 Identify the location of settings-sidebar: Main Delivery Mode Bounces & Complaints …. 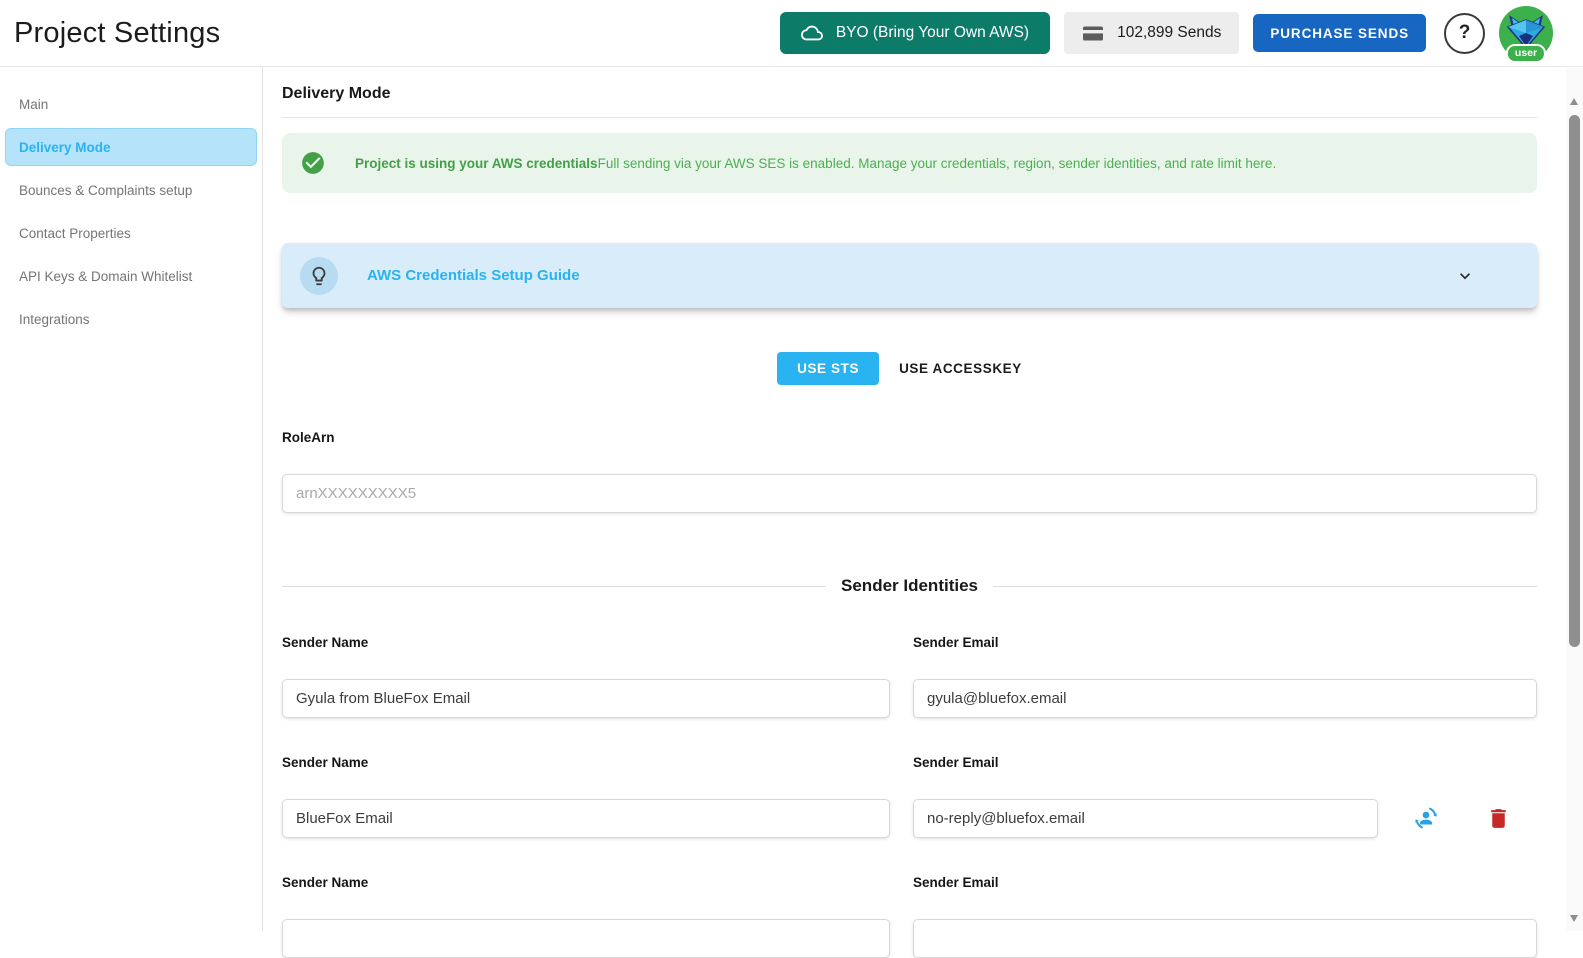
(131, 499).